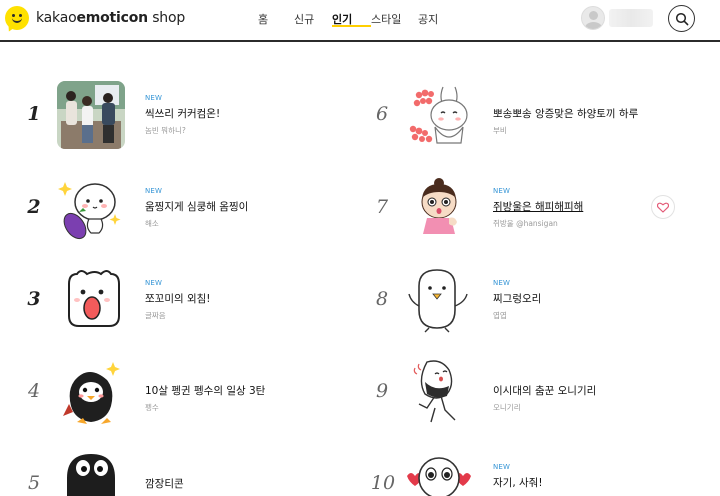 This screenshot has width=720, height=496. I want to click on item-author: 펭수, so click(225, 407).